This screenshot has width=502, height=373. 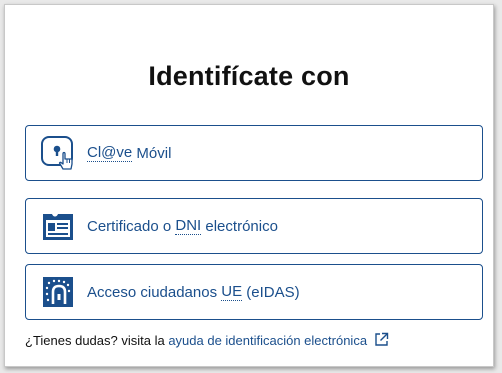 I want to click on help-text: ¿Tienes dudas? visita la, so click(x=97, y=340).